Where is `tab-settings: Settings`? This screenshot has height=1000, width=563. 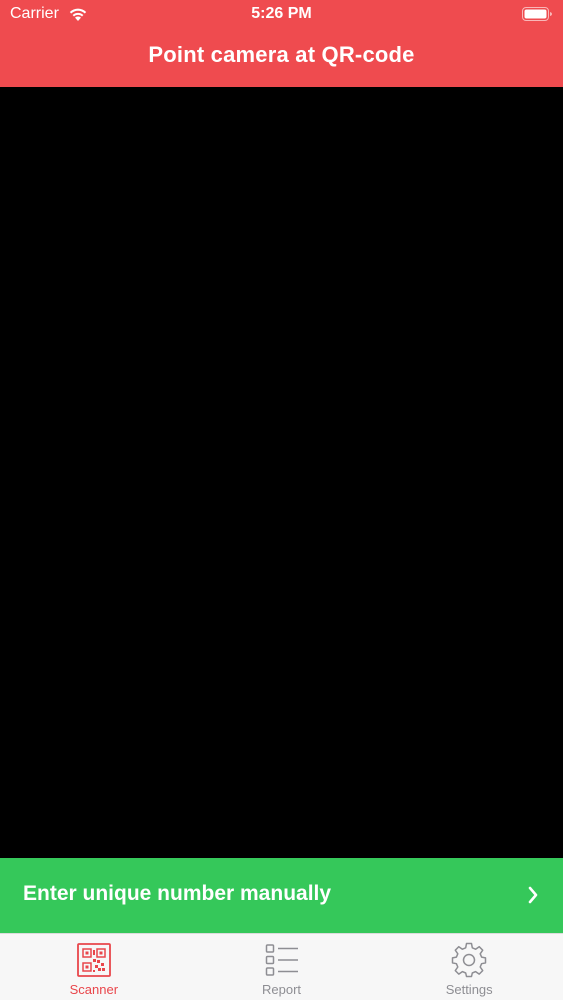
tab-settings: Settings is located at coordinates (469, 967).